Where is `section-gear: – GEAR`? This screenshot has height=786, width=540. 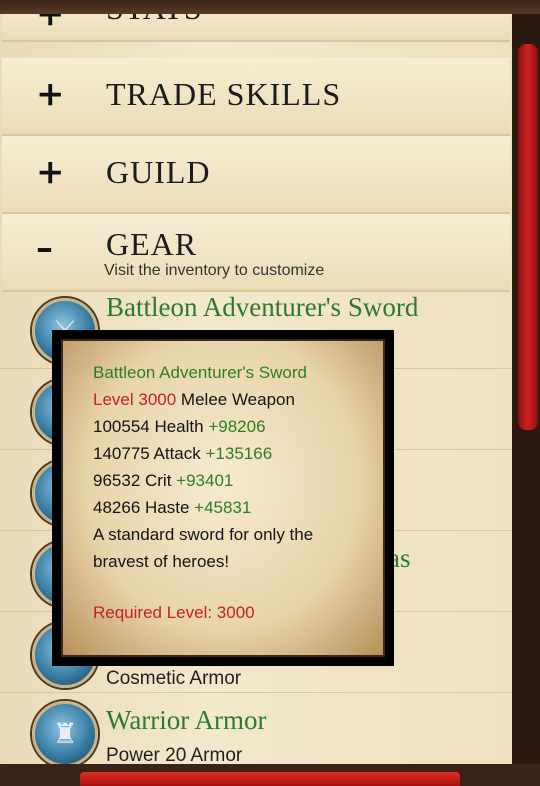
section-gear: – GEAR is located at coordinates (256, 253).